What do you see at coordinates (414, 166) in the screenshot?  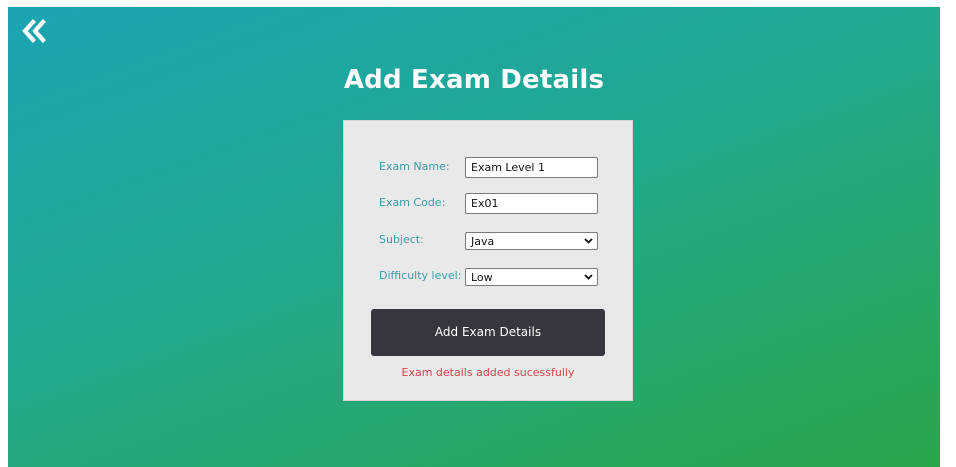 I see `exam-name-label: Exam Name:` at bounding box center [414, 166].